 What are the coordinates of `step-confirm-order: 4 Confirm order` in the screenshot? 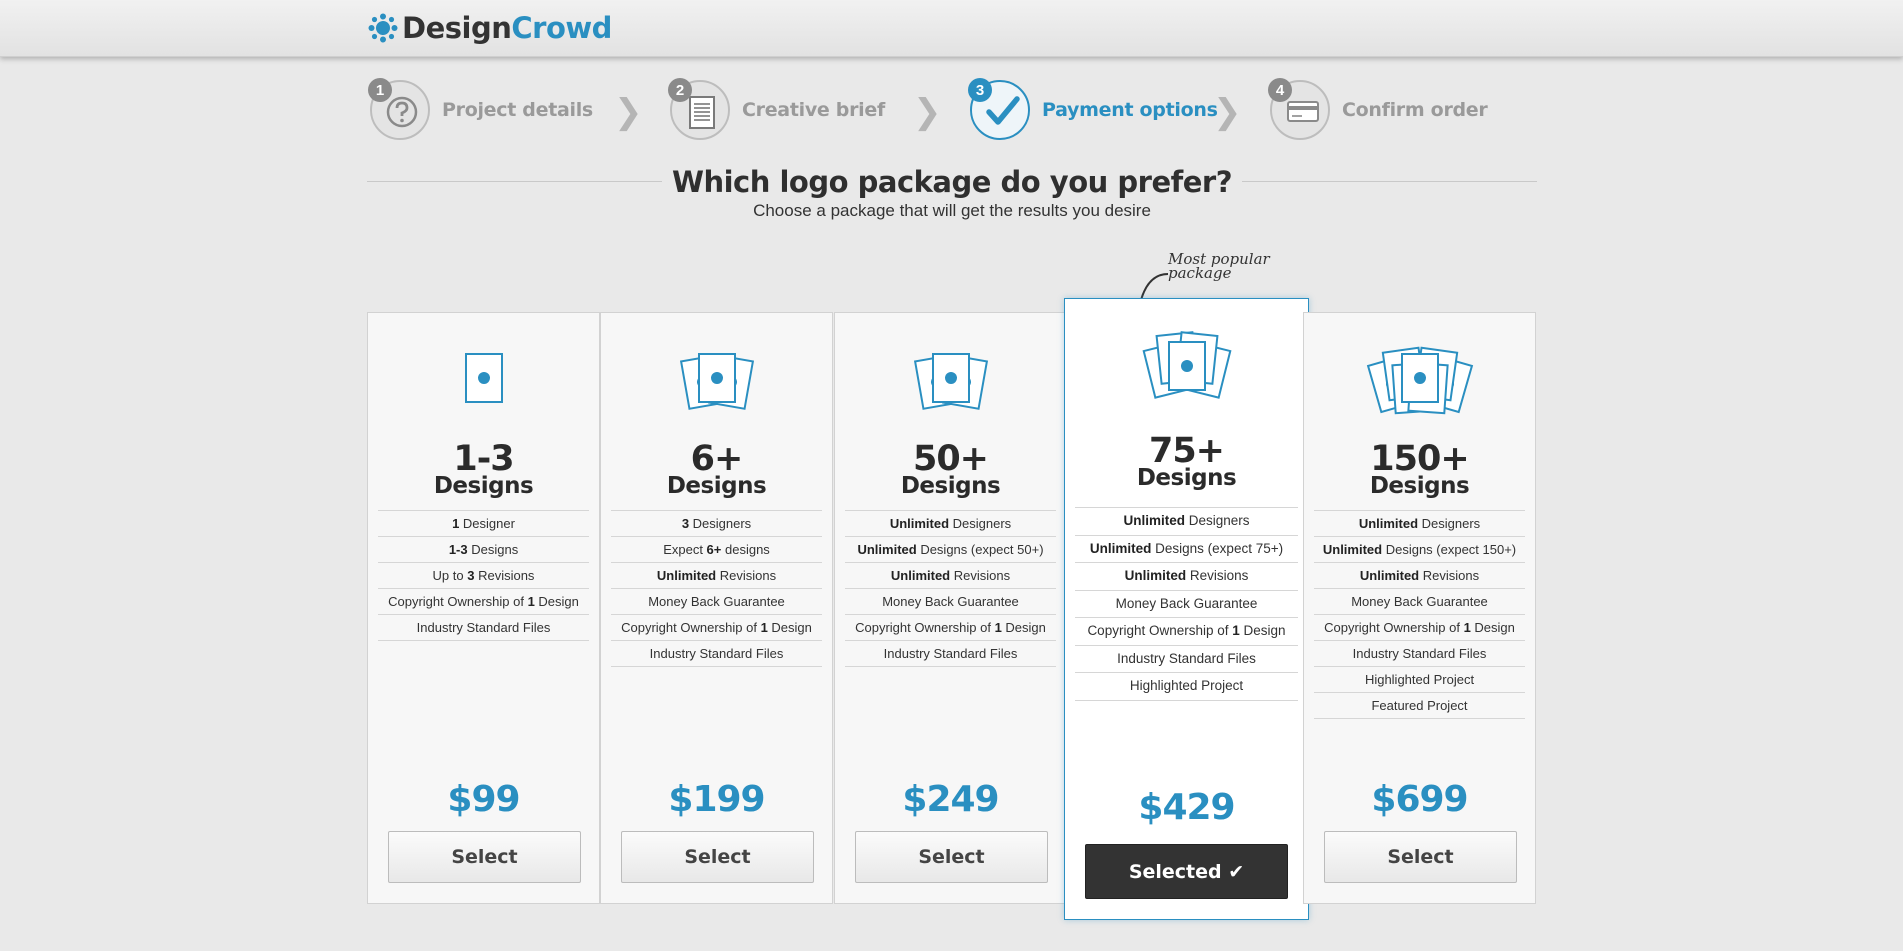 It's located at (1378, 110).